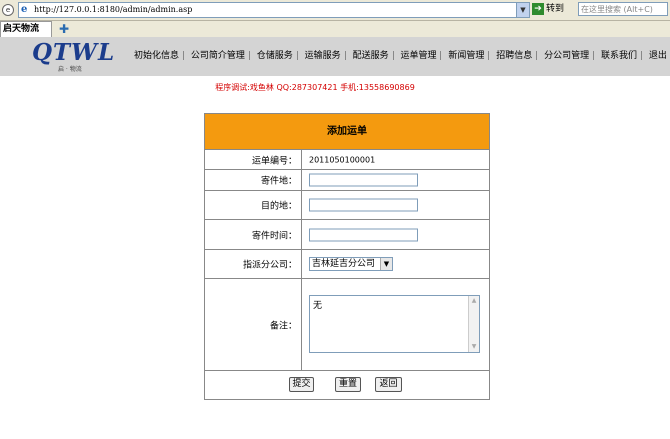 The height and width of the screenshot is (439, 670). What do you see at coordinates (335, 29) in the screenshot?
I see `tab-bar: 启天物流 ✚` at bounding box center [335, 29].